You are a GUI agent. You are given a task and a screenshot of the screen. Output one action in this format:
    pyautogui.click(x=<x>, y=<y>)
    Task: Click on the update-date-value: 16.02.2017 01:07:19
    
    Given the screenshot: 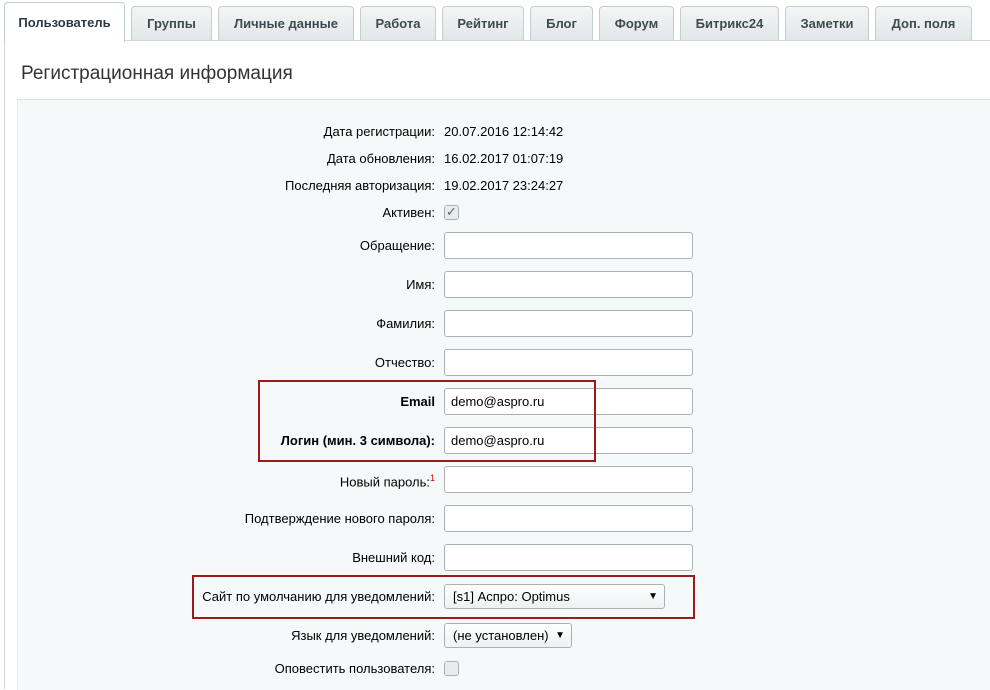 What is the action you would take?
    pyautogui.click(x=504, y=158)
    